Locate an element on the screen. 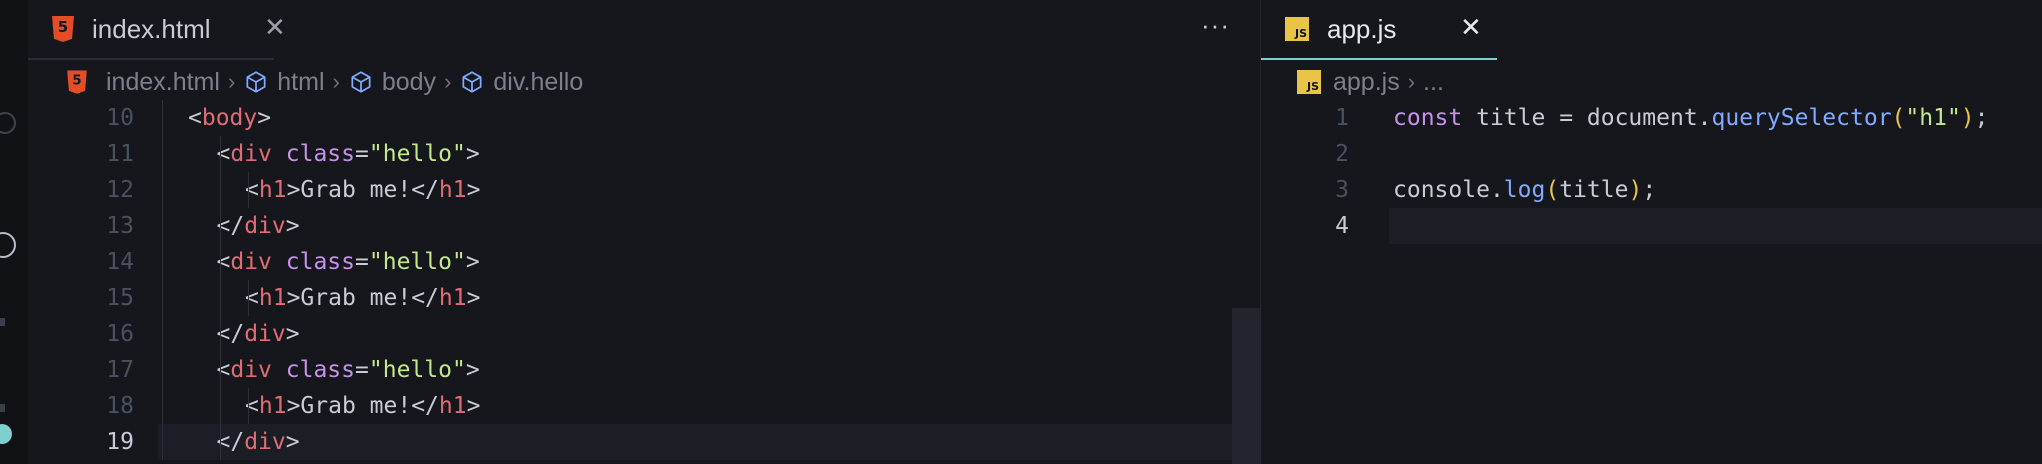 The width and height of the screenshot is (2042, 464). breadcrumb-item: index.html is located at coordinates (143, 82).